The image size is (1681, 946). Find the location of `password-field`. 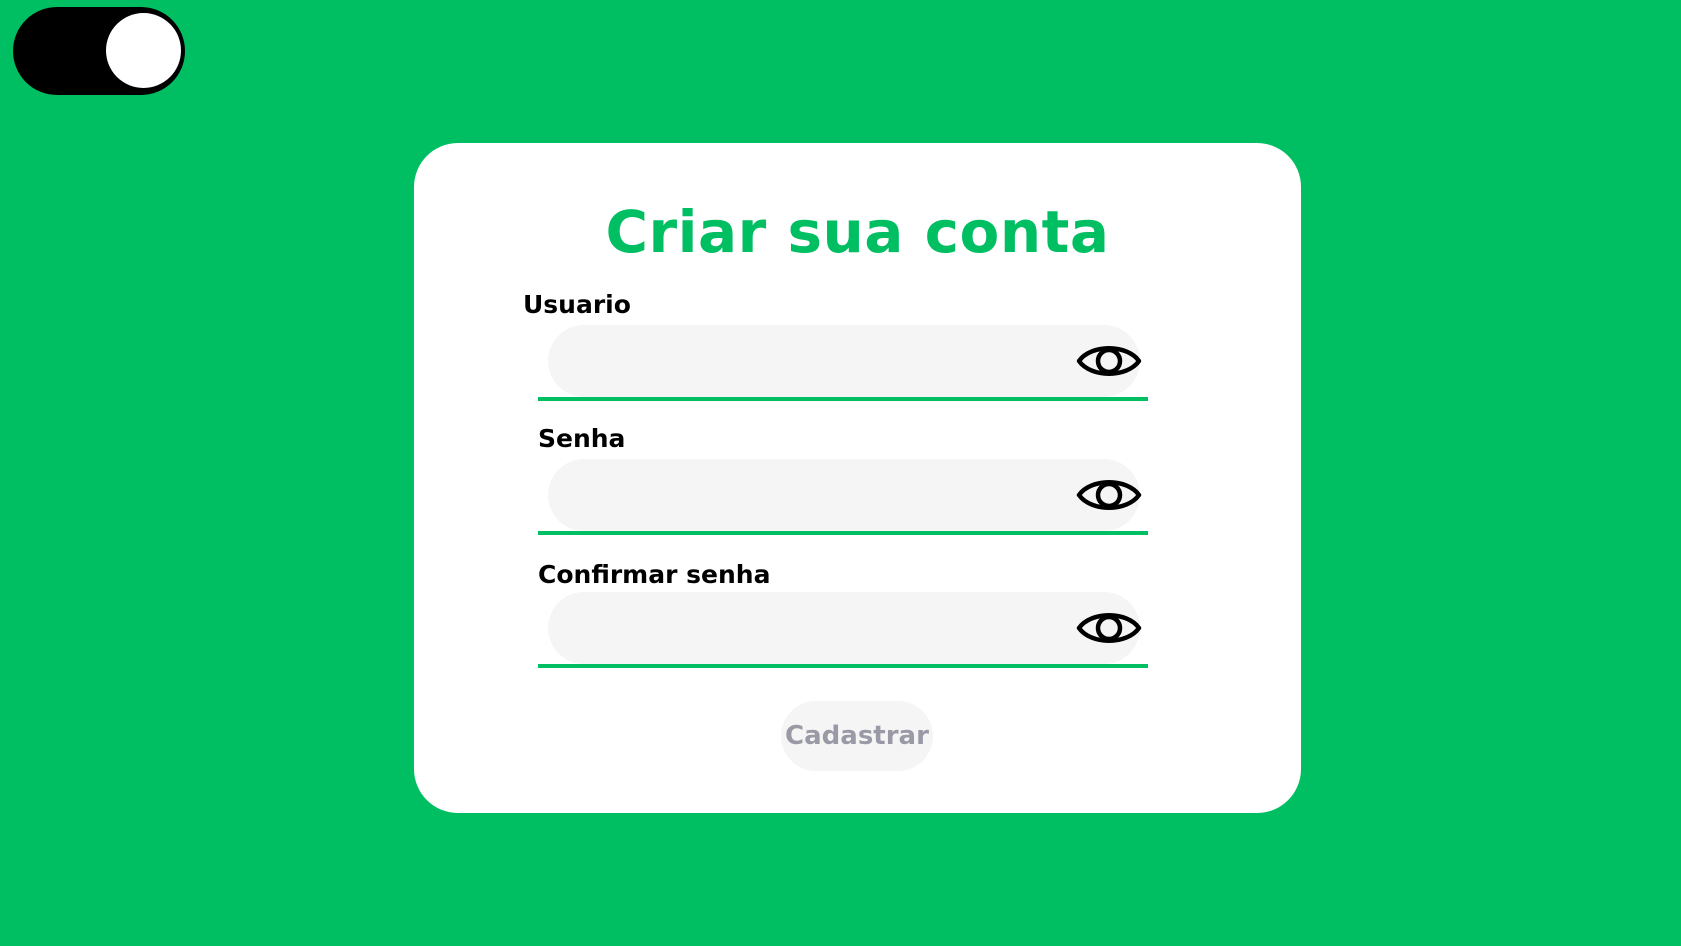

password-field is located at coordinates (843, 497).